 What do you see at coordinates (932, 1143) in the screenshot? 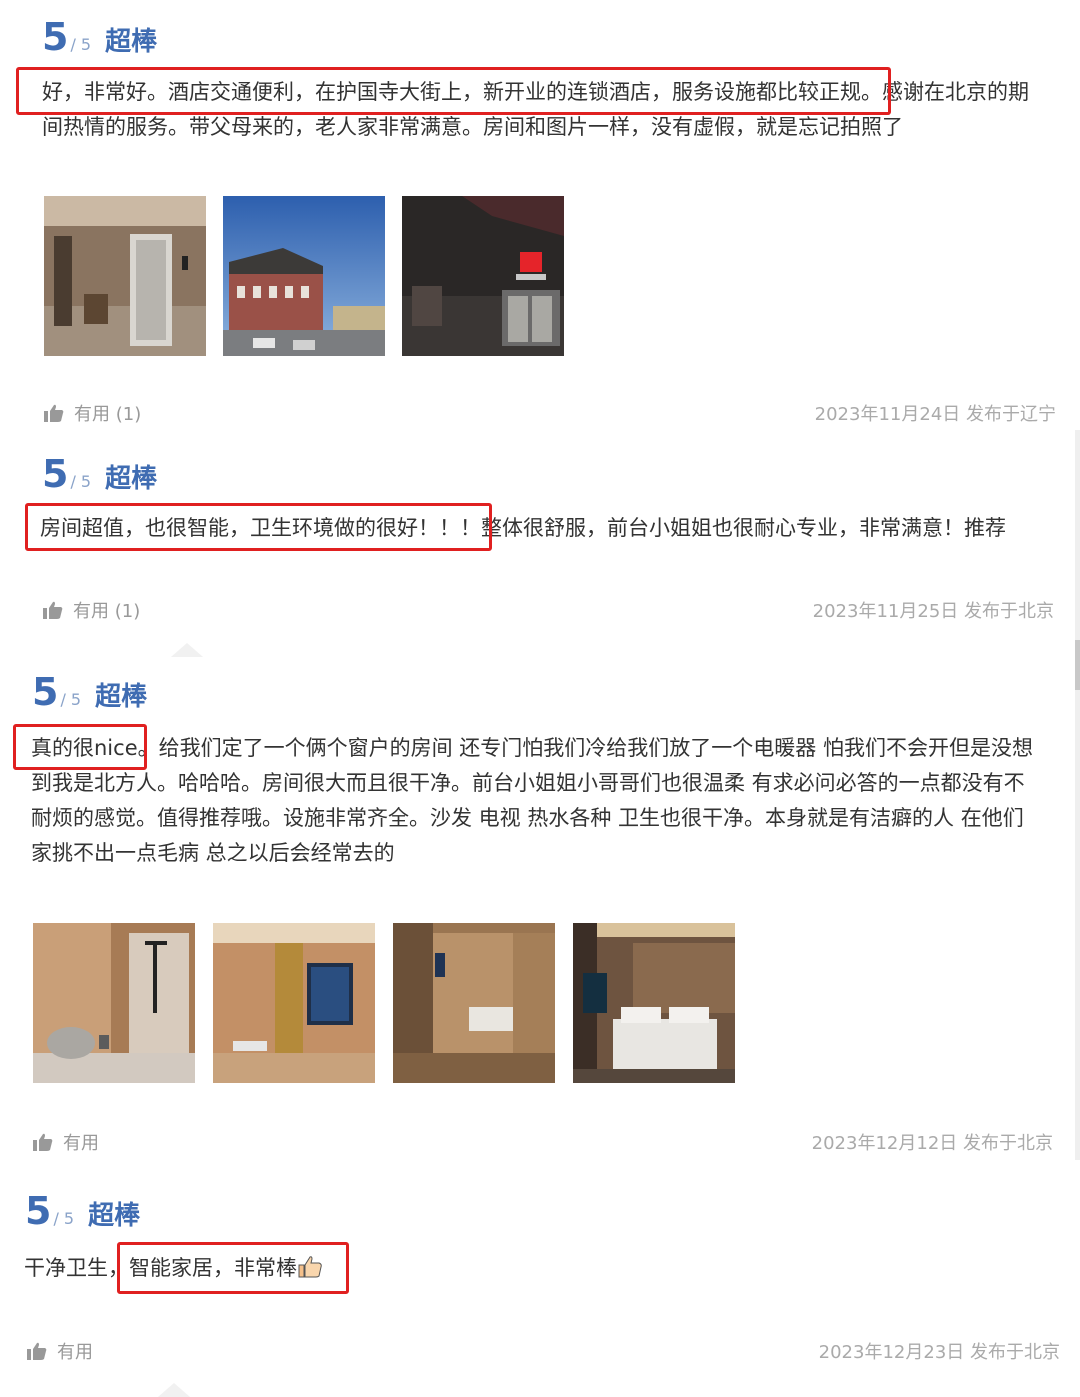
I see `post-date: 2023年12月12日 发布于北京` at bounding box center [932, 1143].